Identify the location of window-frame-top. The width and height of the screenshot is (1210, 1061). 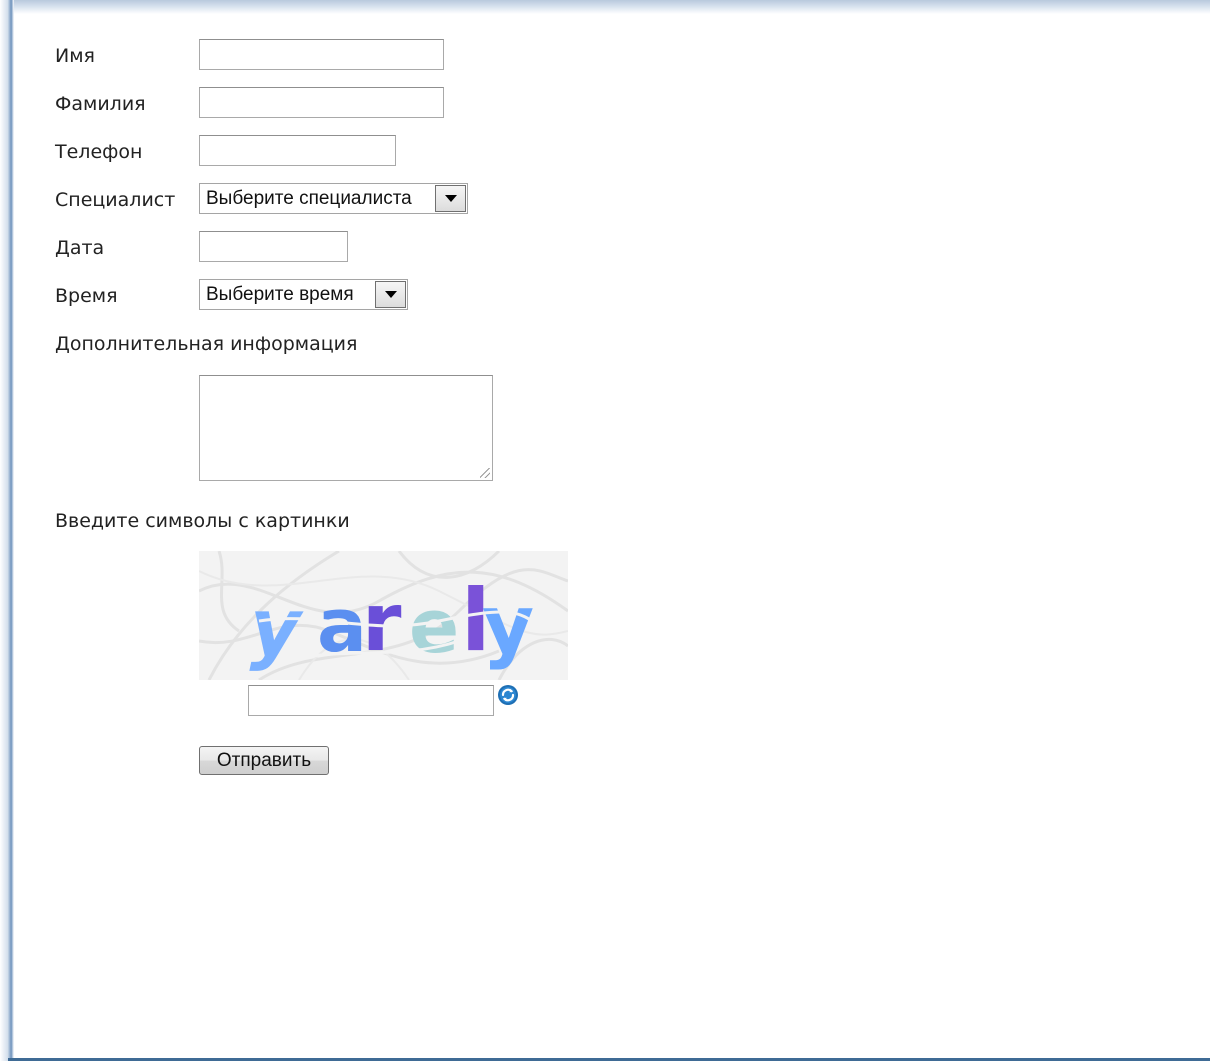
(605, 7).